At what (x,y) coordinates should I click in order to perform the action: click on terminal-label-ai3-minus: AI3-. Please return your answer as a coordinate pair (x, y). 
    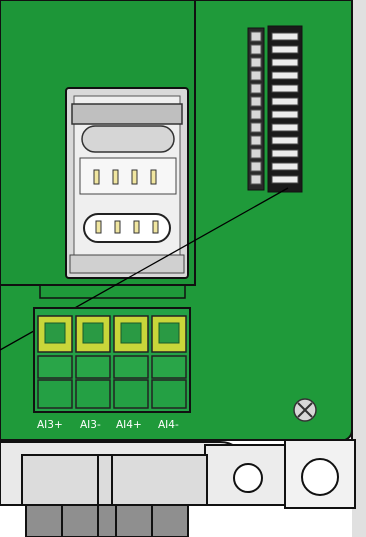
    Looking at the image, I should click on (90, 425).